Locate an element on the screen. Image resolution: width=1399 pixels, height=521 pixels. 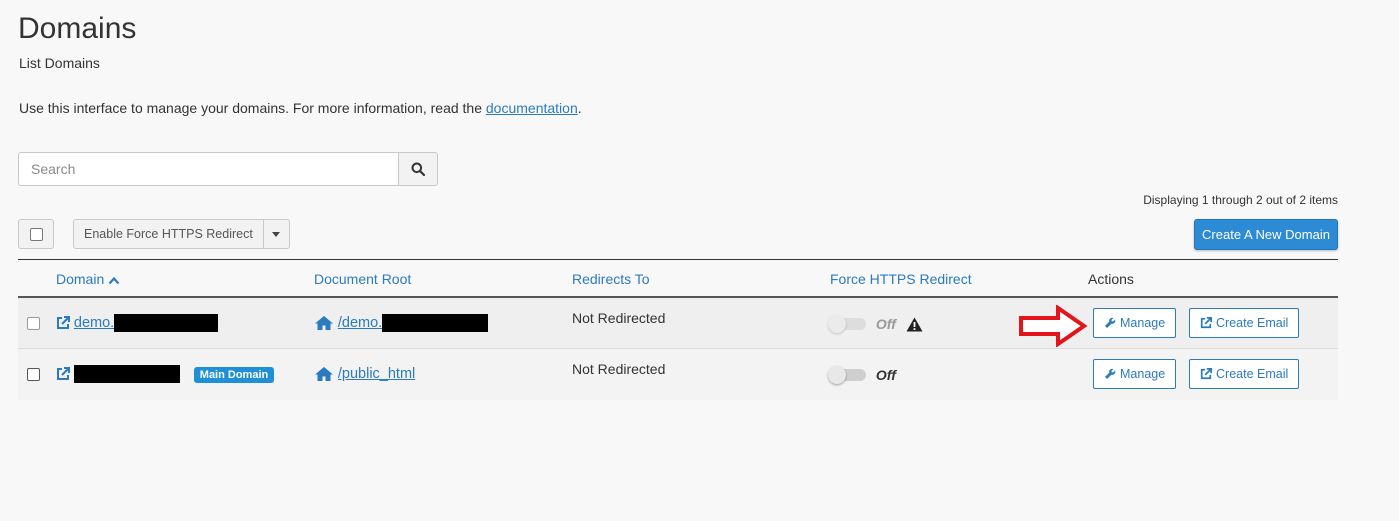
bulk-action-split-button: Enable Force HTTPS Redirect is located at coordinates (181, 234).